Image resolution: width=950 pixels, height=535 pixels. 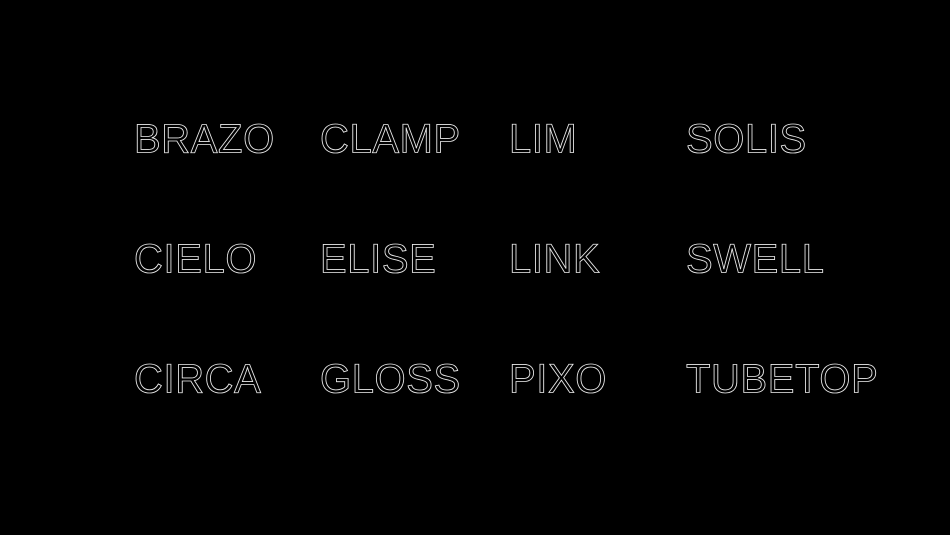 What do you see at coordinates (204, 140) in the screenshot?
I see `name-item-brazo: BRAZO` at bounding box center [204, 140].